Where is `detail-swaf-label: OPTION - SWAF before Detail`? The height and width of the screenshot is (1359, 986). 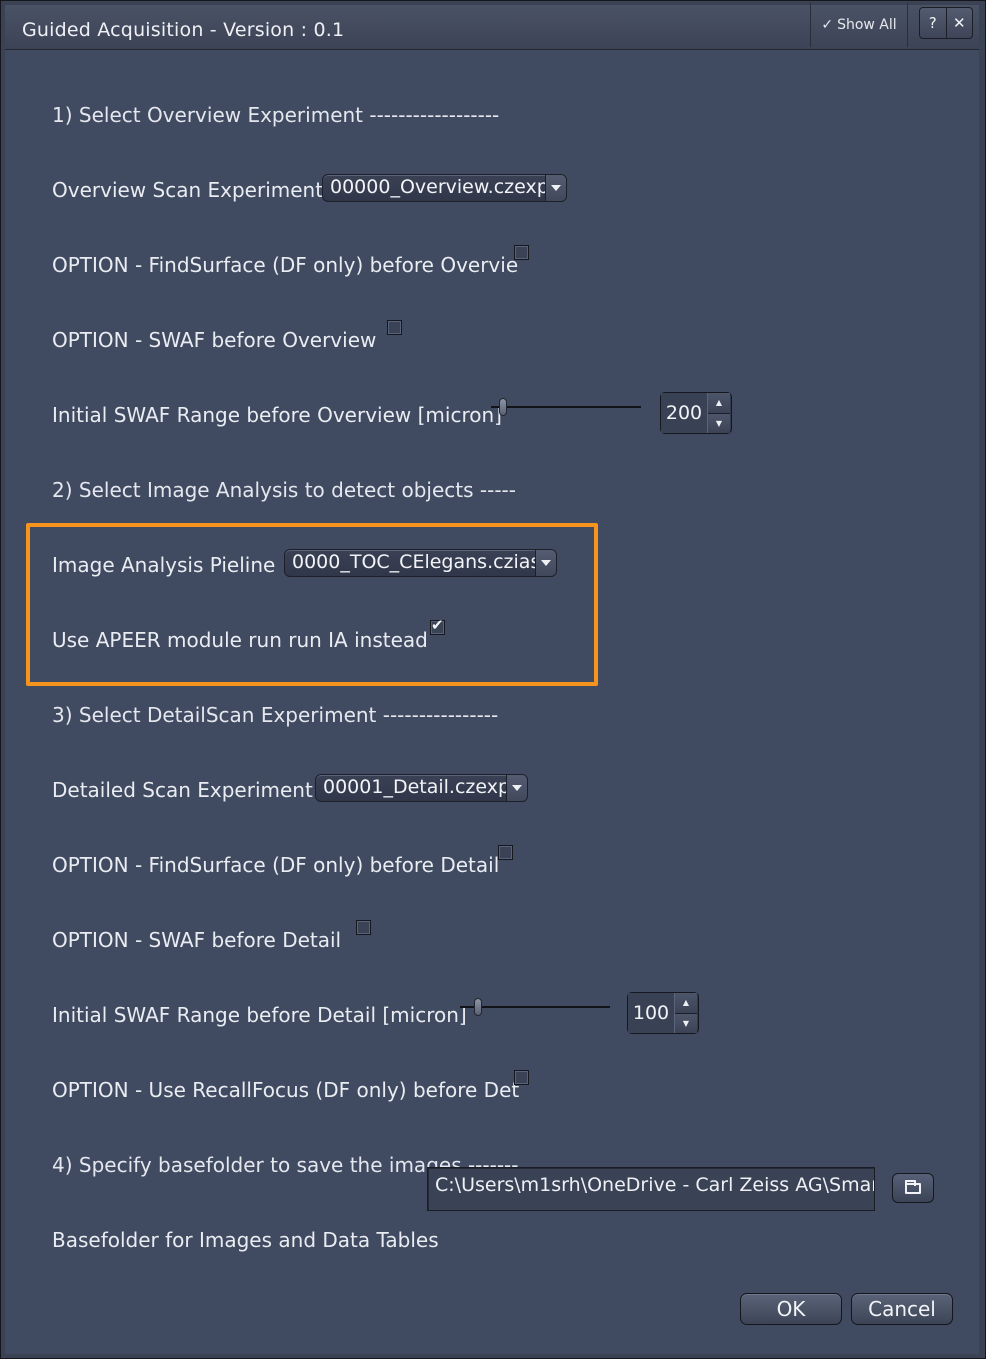
detail-swaf-label: OPTION - SWAF before Detail is located at coordinates (197, 940).